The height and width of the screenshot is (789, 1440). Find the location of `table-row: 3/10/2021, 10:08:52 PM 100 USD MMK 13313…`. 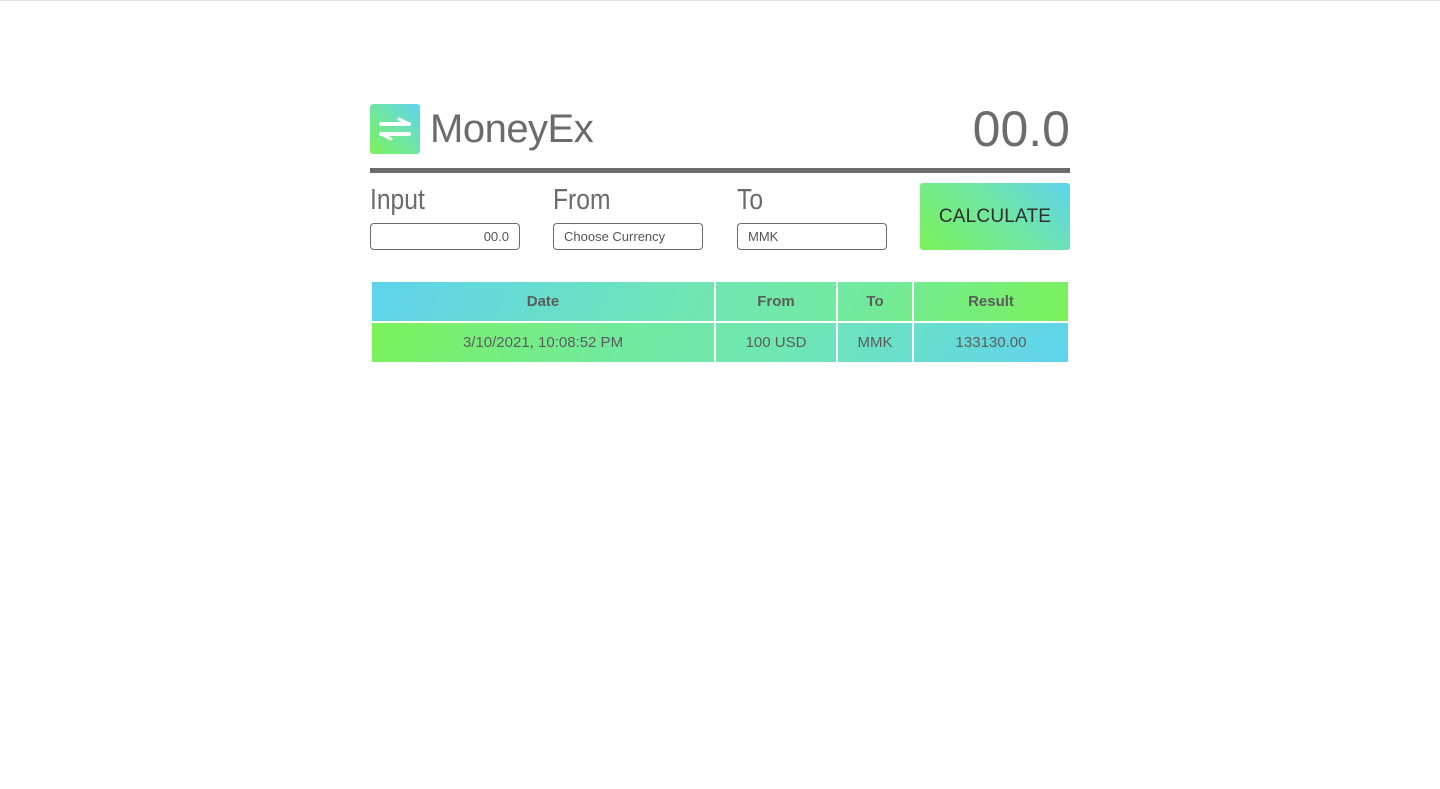

table-row: 3/10/2021, 10:08:52 PM 100 USD MMK 13313… is located at coordinates (720, 342).